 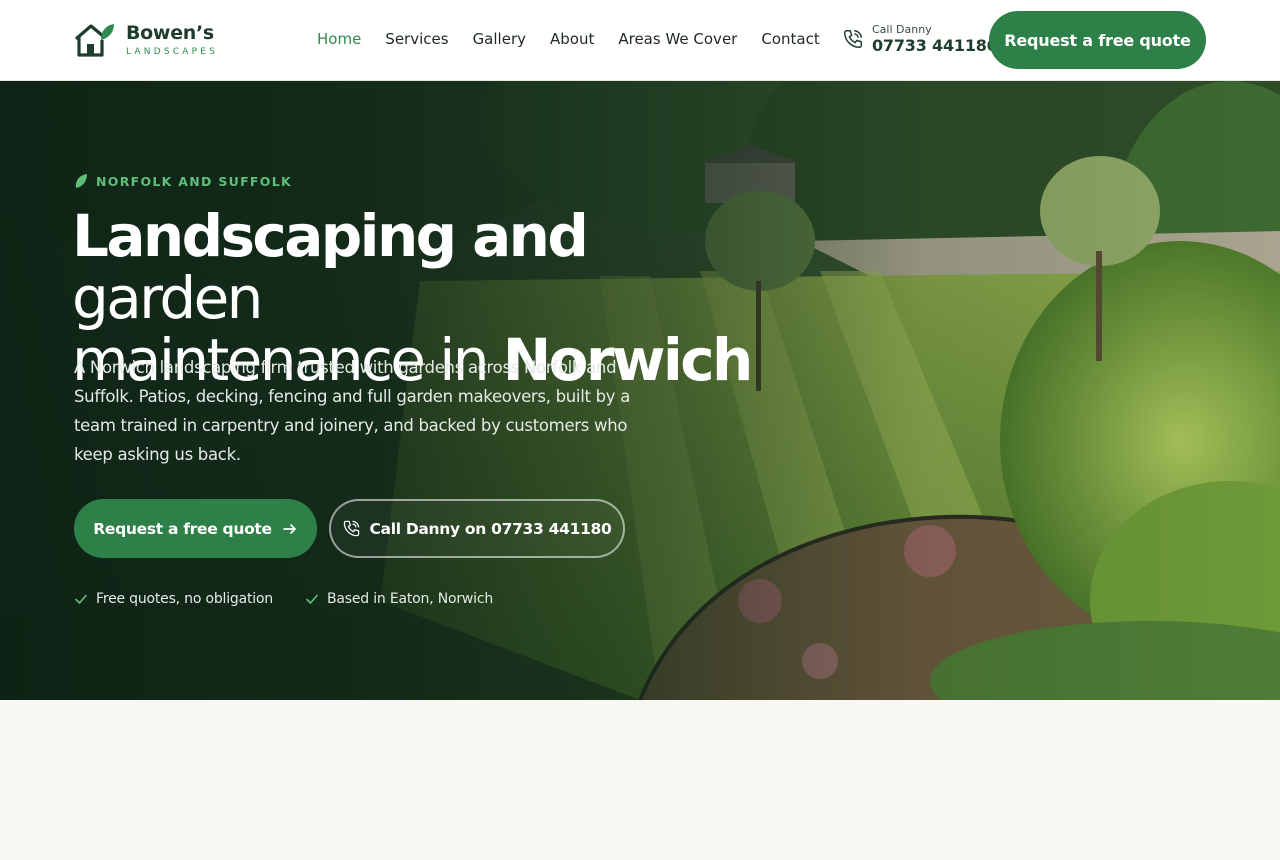 I want to click on hero-title-part-2: garden, so click(x=167, y=298).